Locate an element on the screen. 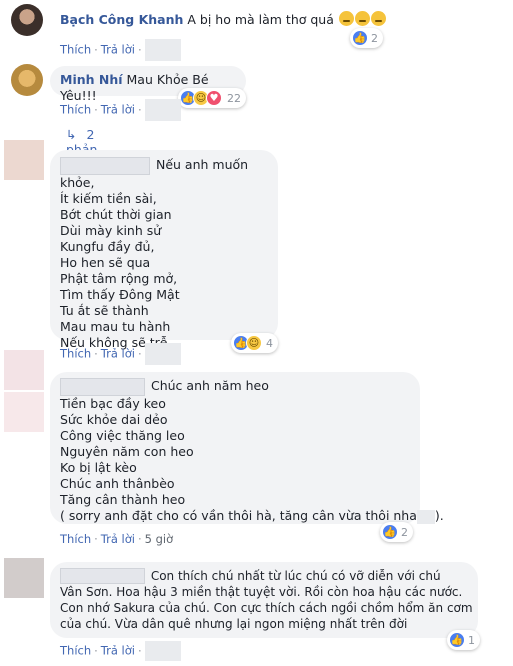  comment-text-suffix: ). is located at coordinates (439, 515).